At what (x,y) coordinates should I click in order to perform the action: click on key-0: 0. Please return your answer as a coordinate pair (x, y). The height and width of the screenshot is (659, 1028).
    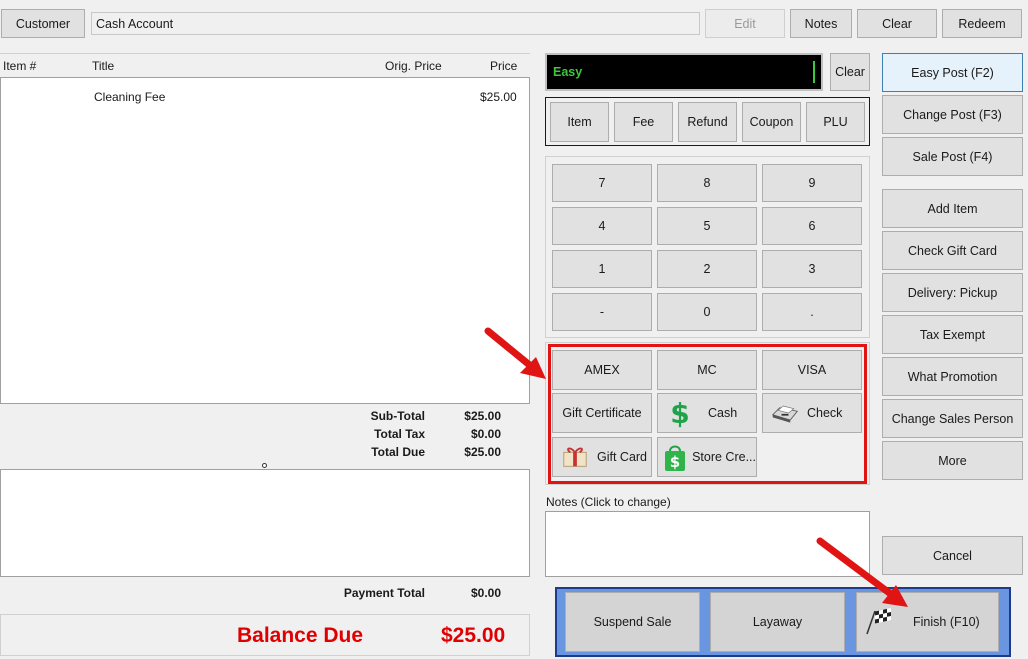
    Looking at the image, I should click on (707, 312).